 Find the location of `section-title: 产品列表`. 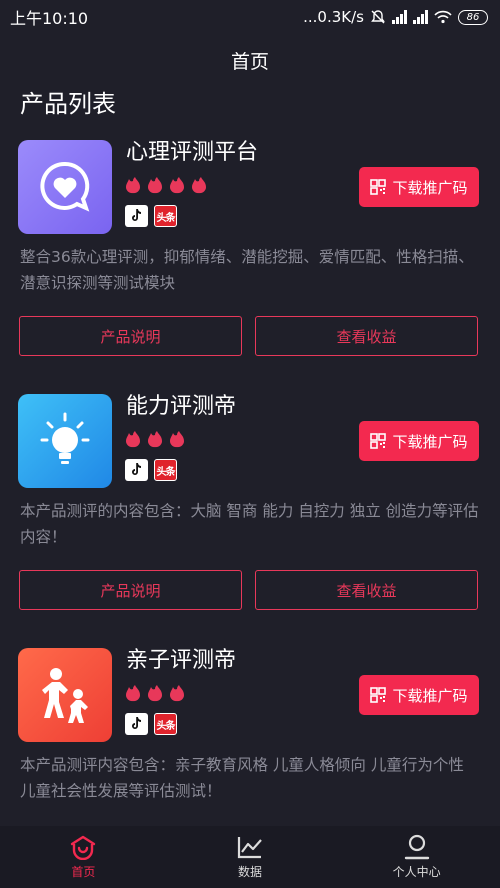

section-title: 产品列表 is located at coordinates (68, 104).